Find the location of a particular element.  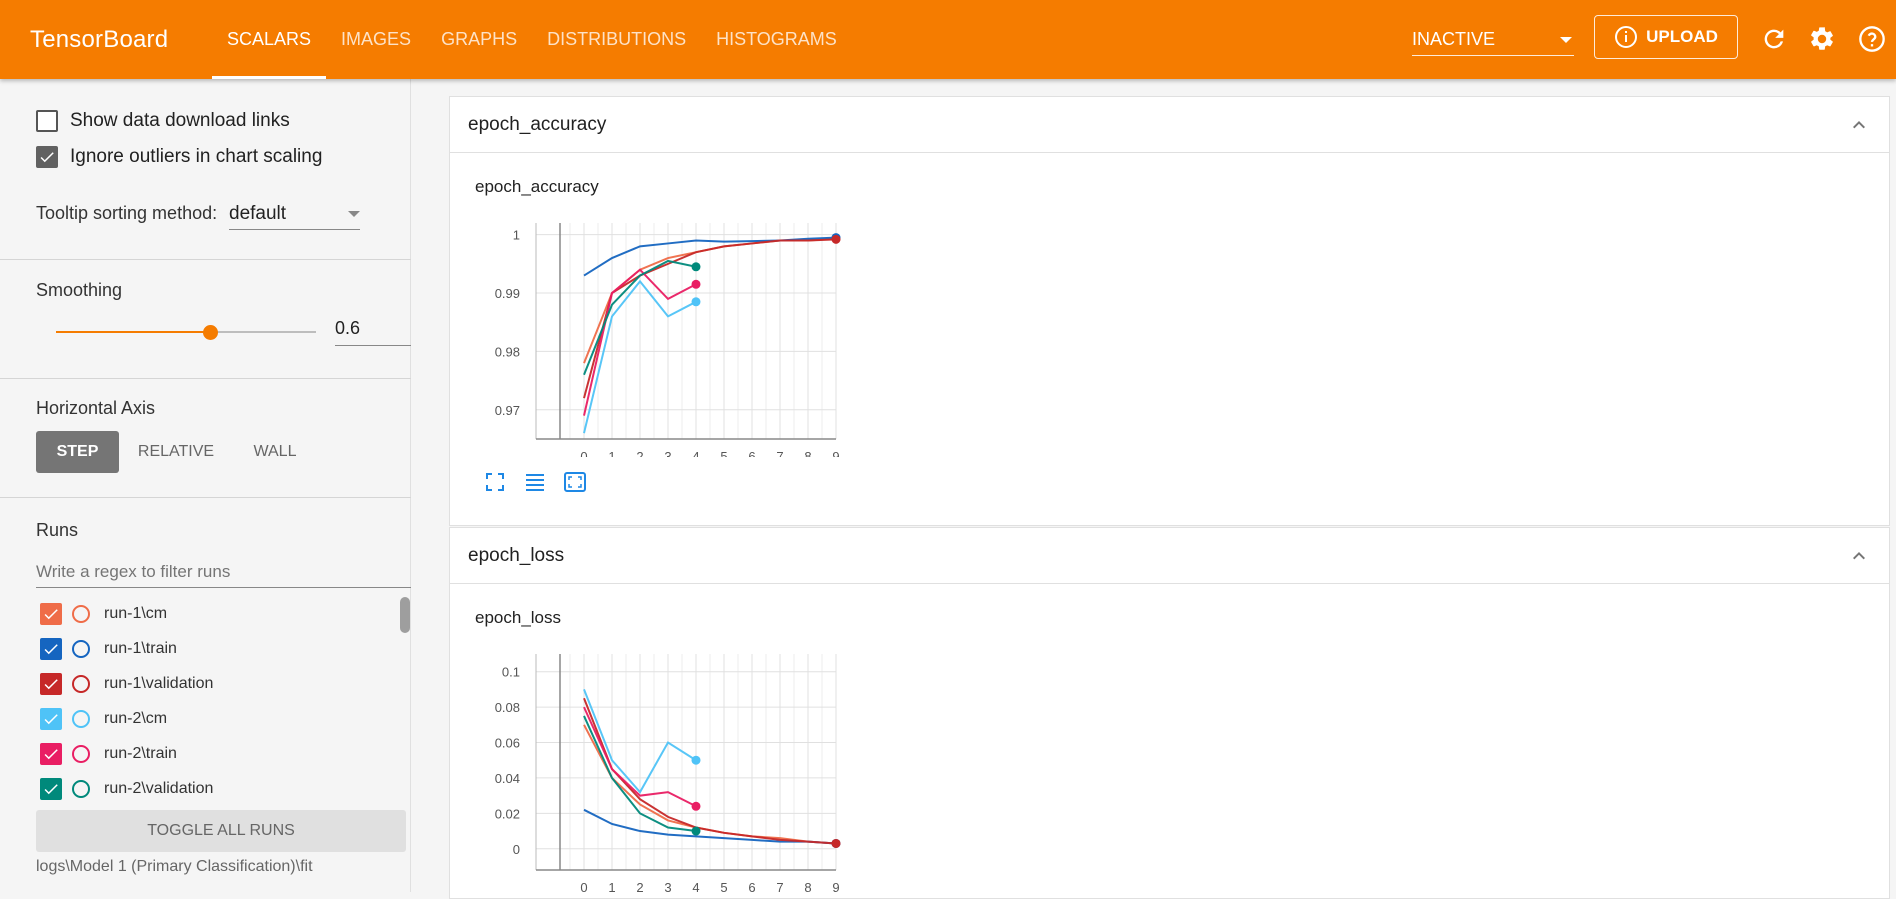

axis-relative-button: RELATIVE is located at coordinates (176, 452).